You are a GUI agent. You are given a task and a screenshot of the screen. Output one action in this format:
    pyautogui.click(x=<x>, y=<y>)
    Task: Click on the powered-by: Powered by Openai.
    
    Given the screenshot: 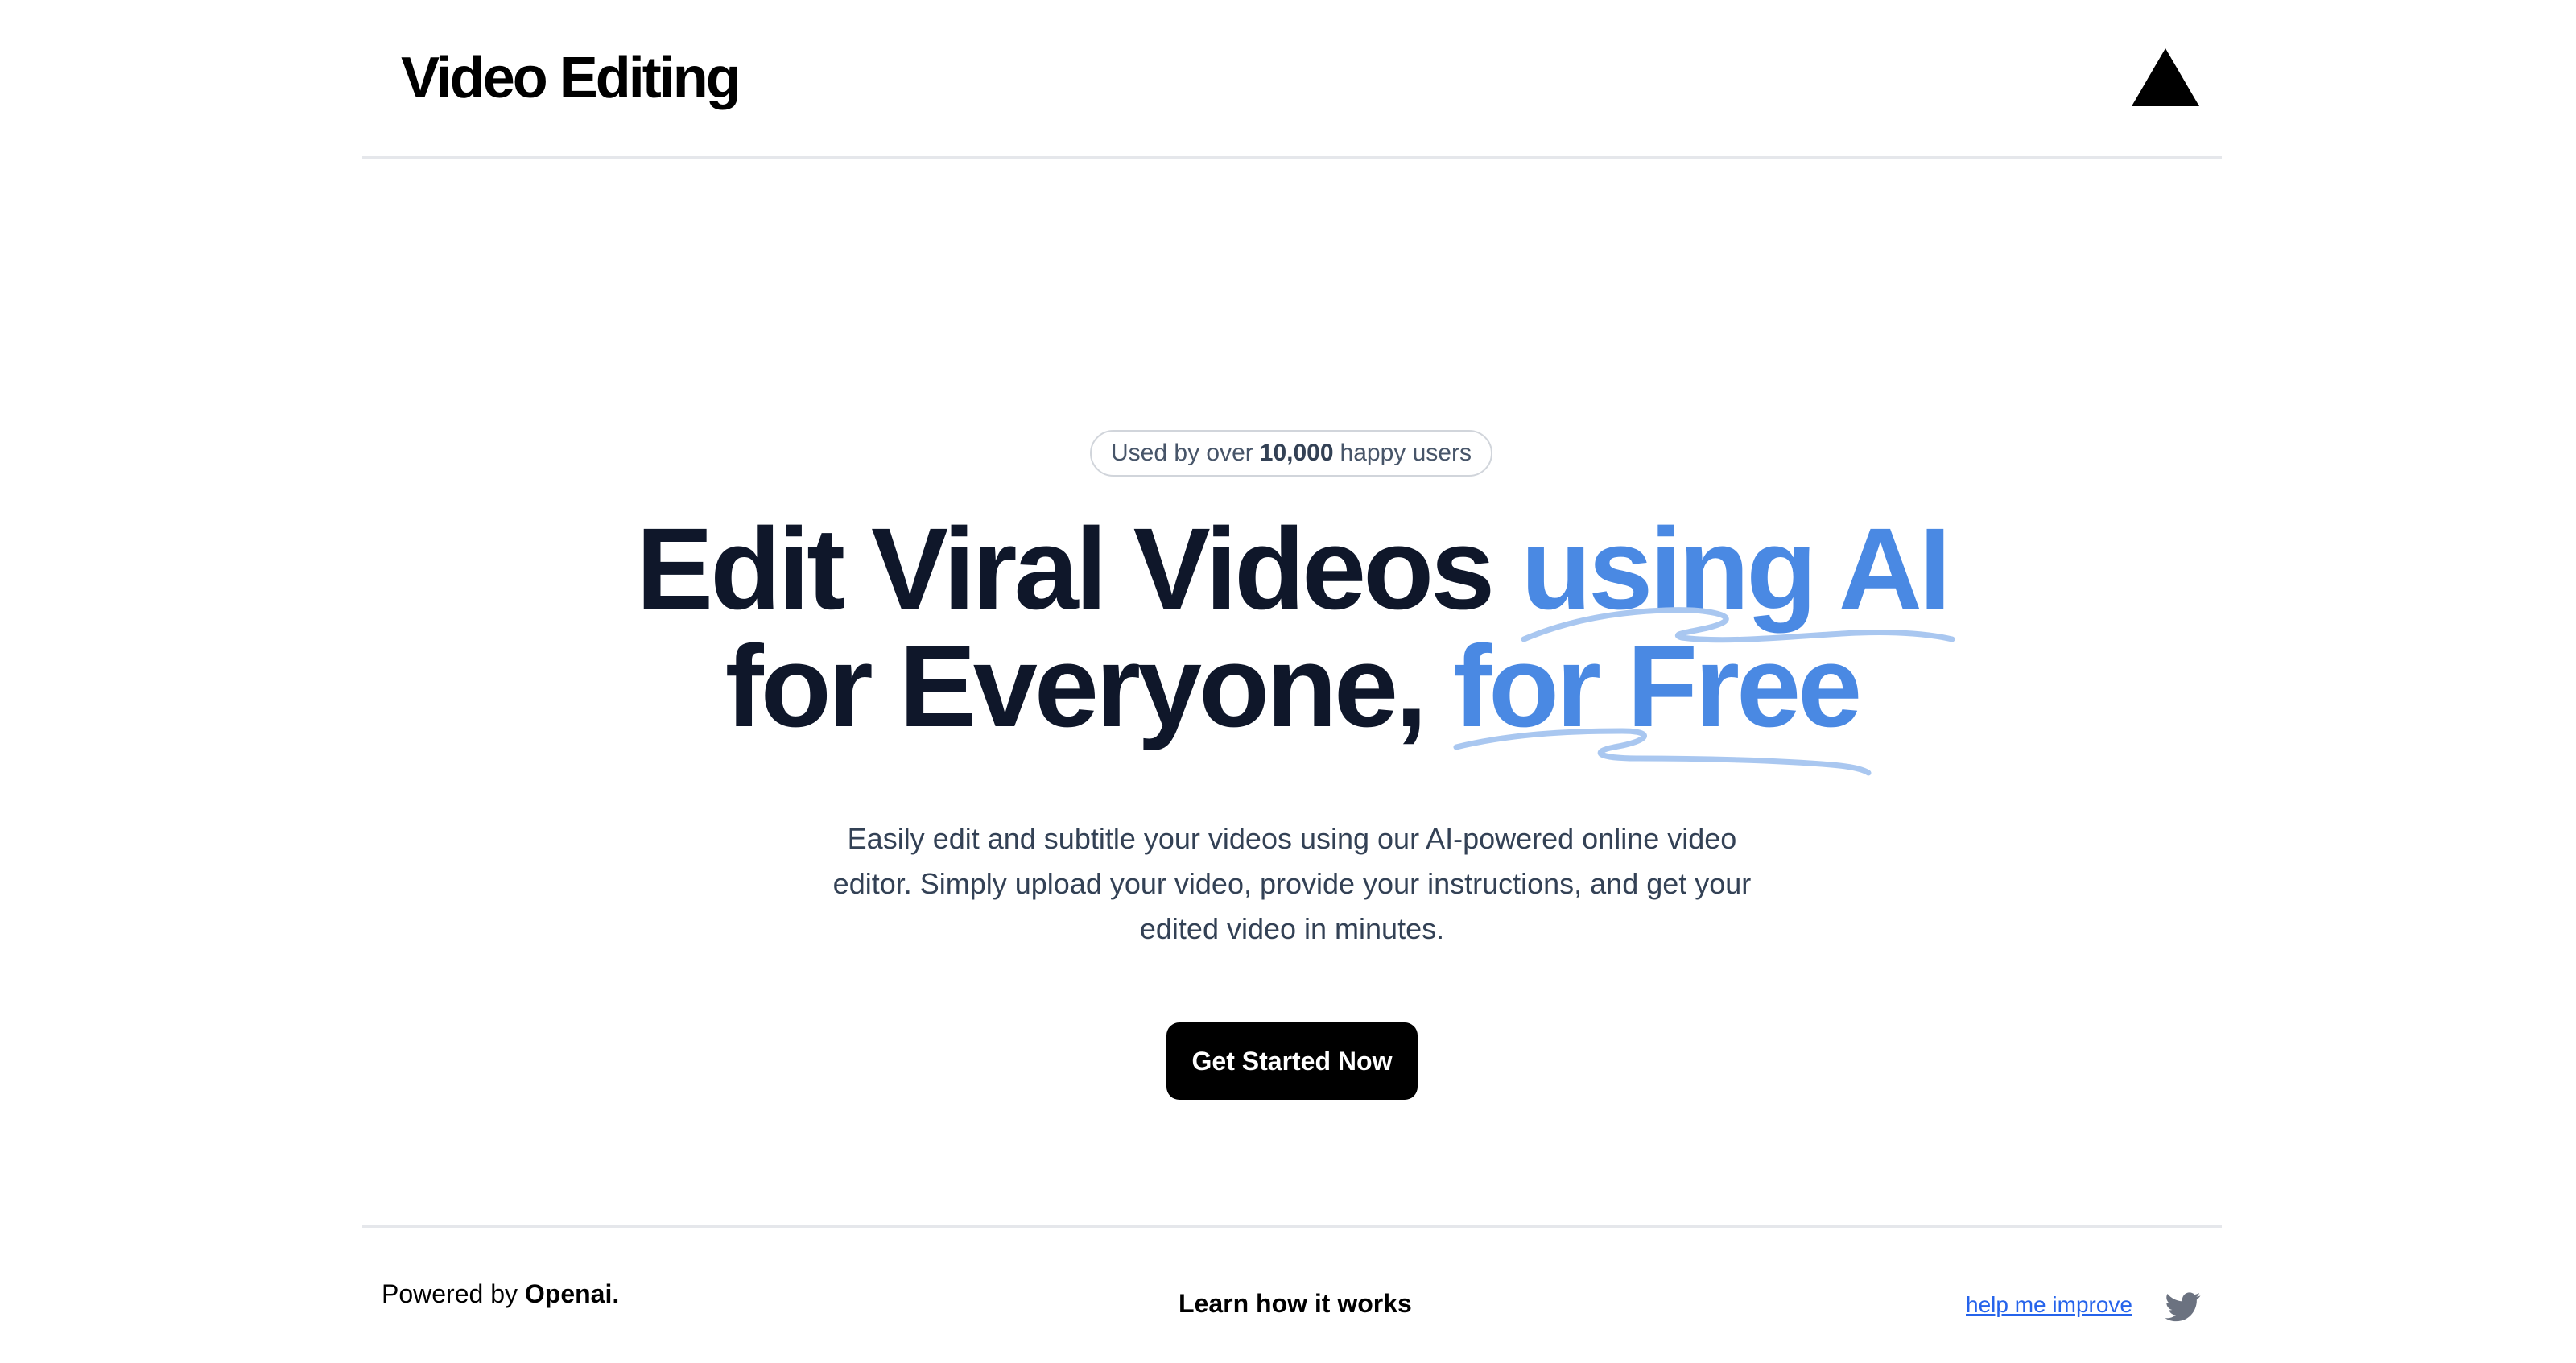 What is the action you would take?
    pyautogui.click(x=500, y=1294)
    